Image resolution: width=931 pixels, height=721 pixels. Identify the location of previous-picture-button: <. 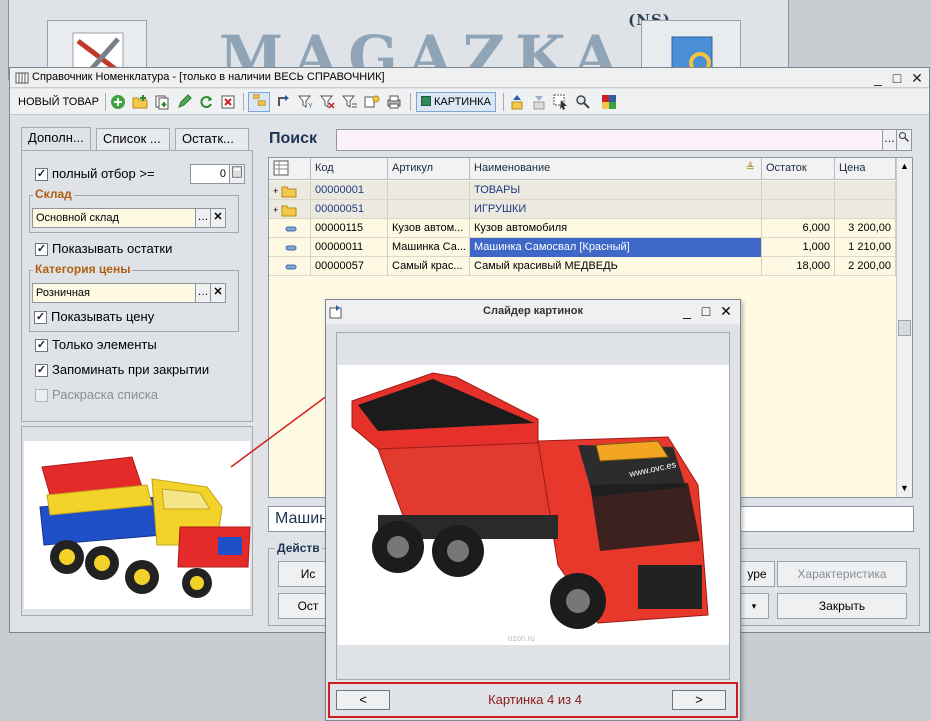
(363, 700).